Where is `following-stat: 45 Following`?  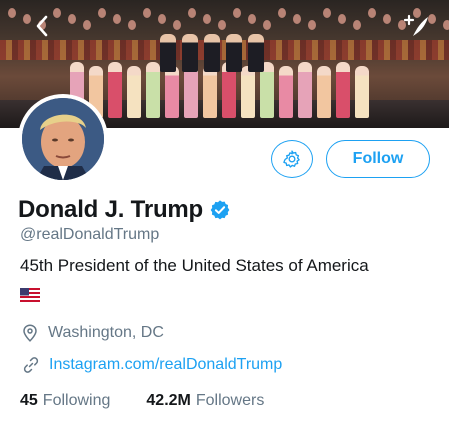 following-stat: 45 Following is located at coordinates (65, 401).